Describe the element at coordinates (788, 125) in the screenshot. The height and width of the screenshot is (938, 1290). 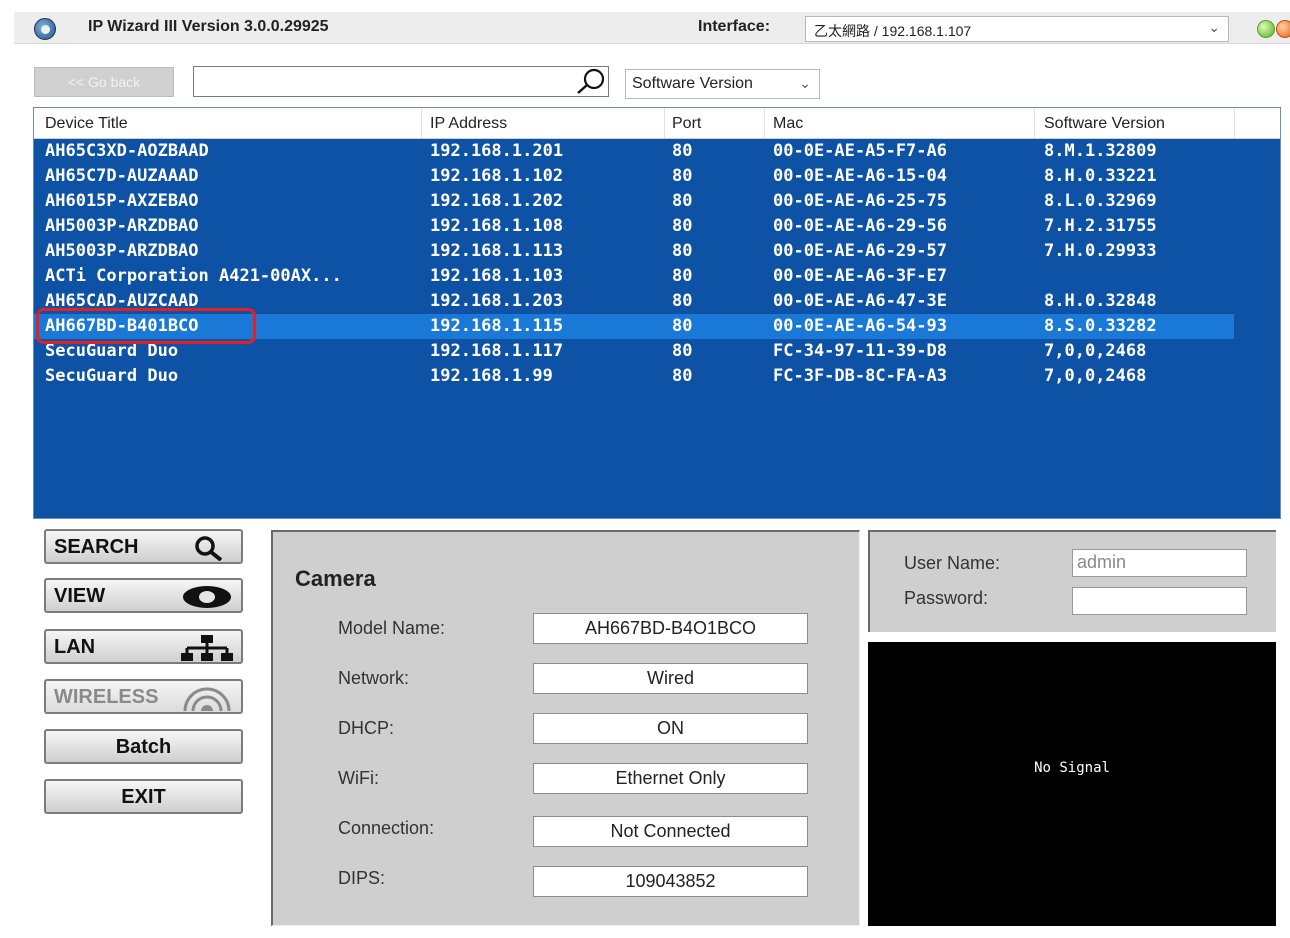
I see `column-header-mac: Mac` at that location.